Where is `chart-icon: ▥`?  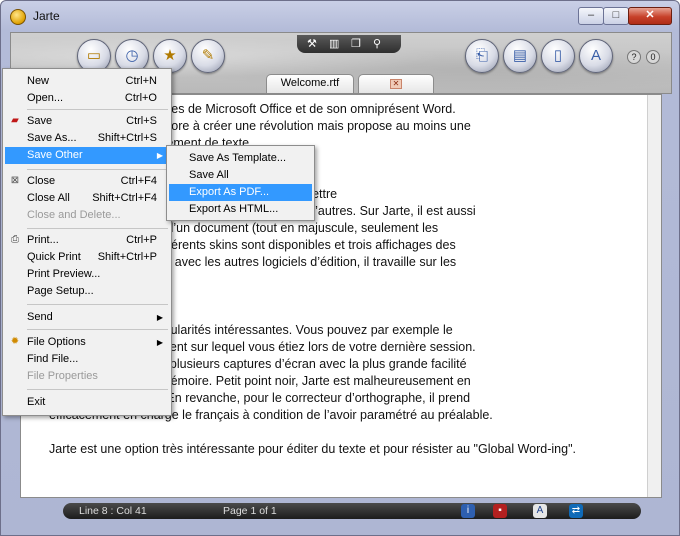 chart-icon: ▥ is located at coordinates (334, 44).